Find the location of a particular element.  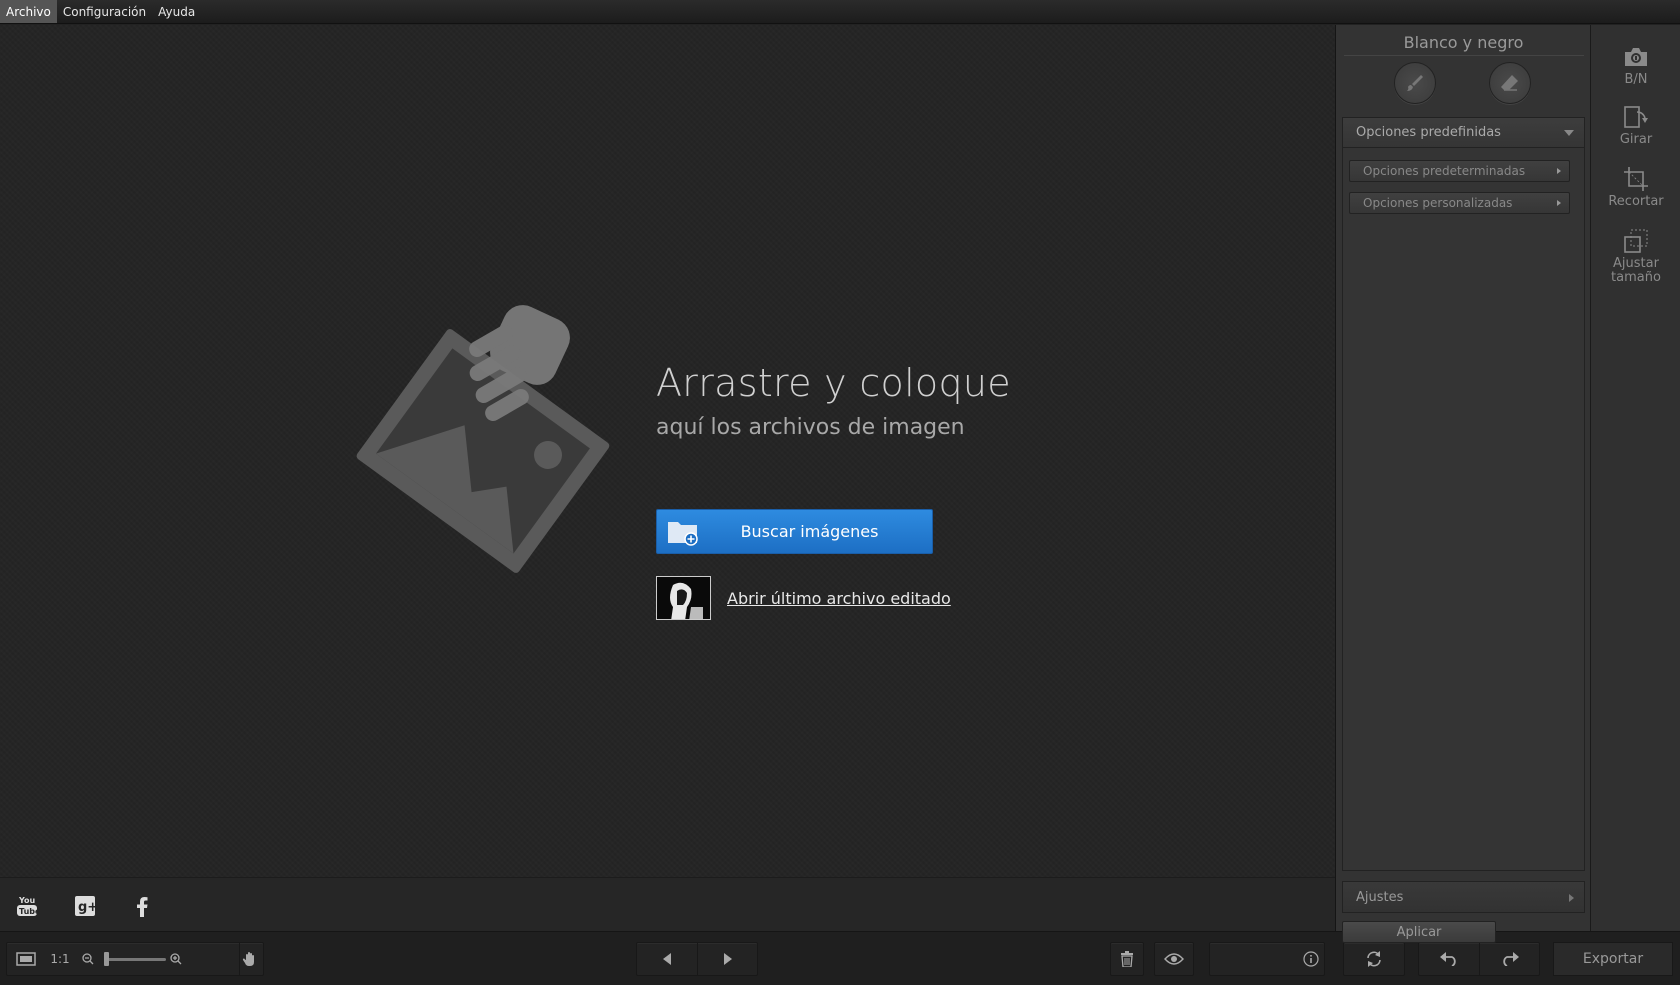

tool-strip: B/N Girar Recortar Ajustar tamaño is located at coordinates (1635, 478).